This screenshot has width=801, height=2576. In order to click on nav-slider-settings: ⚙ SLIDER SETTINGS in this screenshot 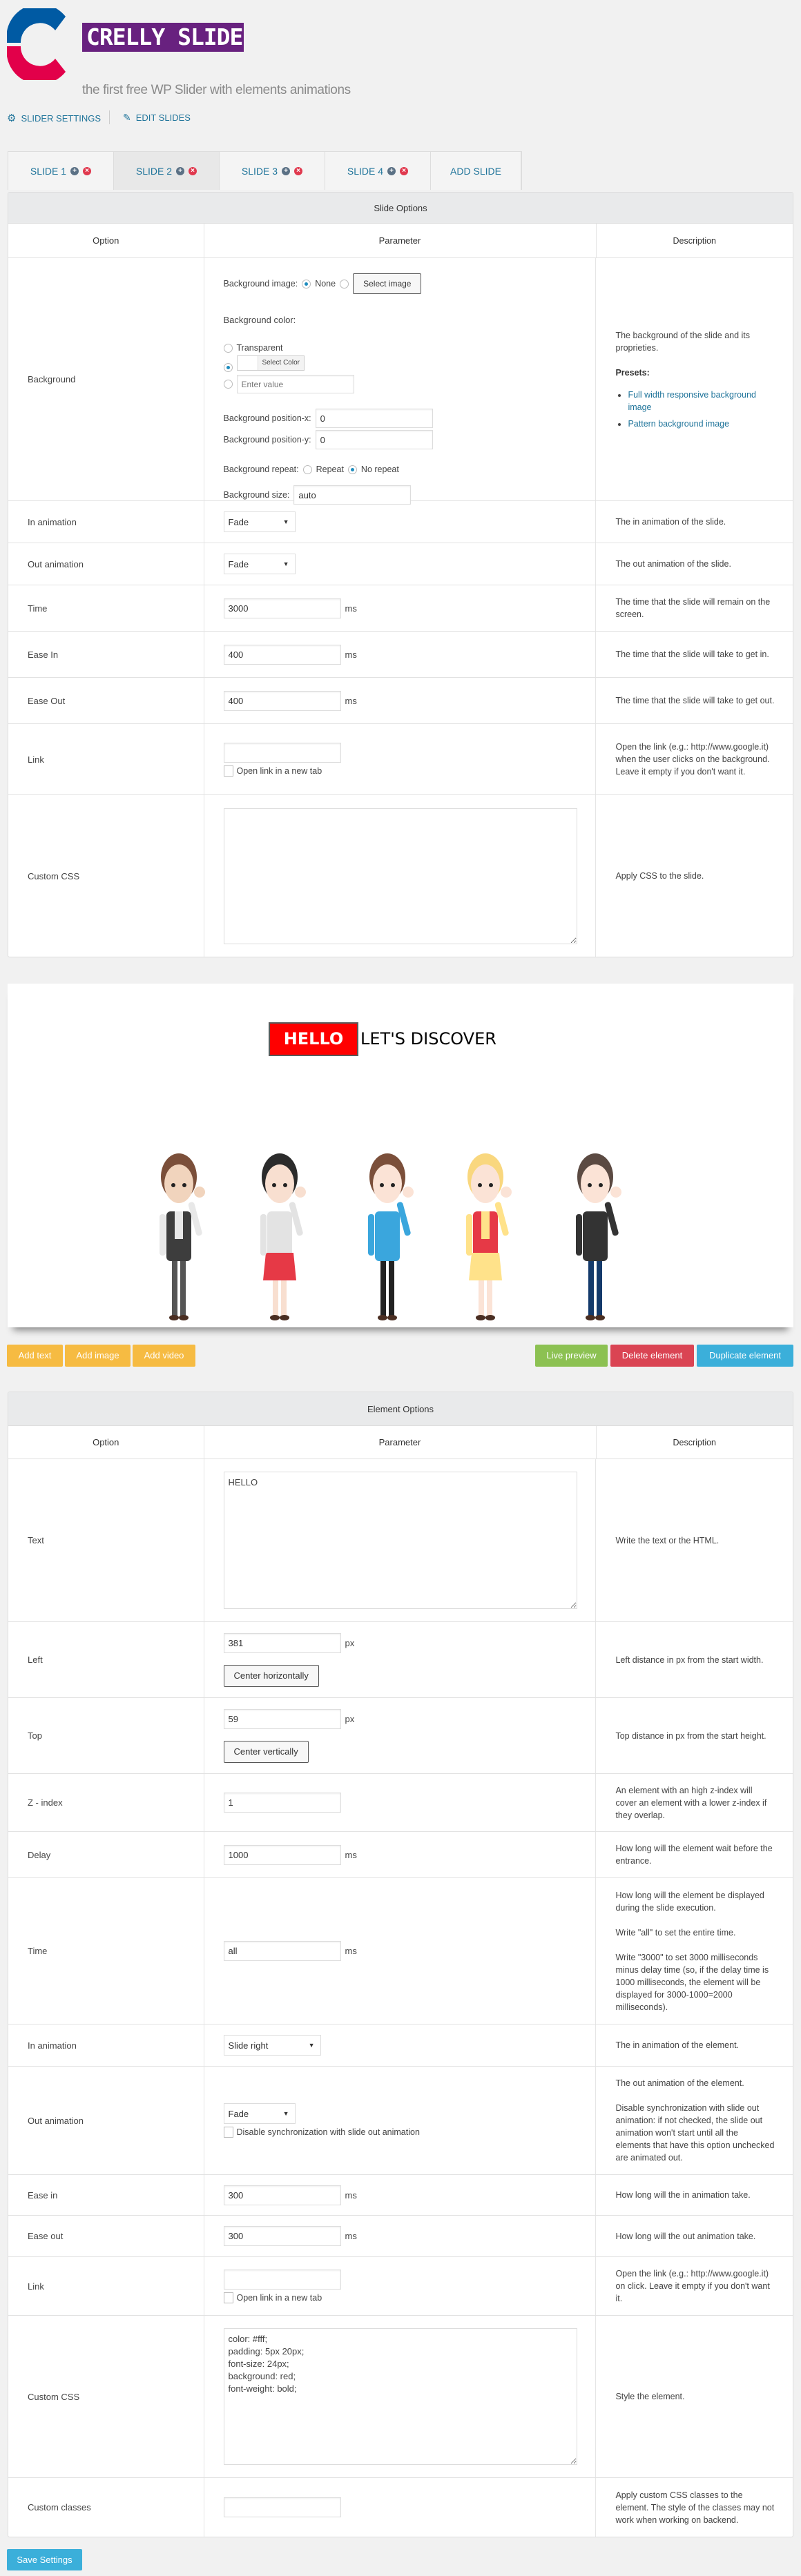, I will do `click(54, 118)`.